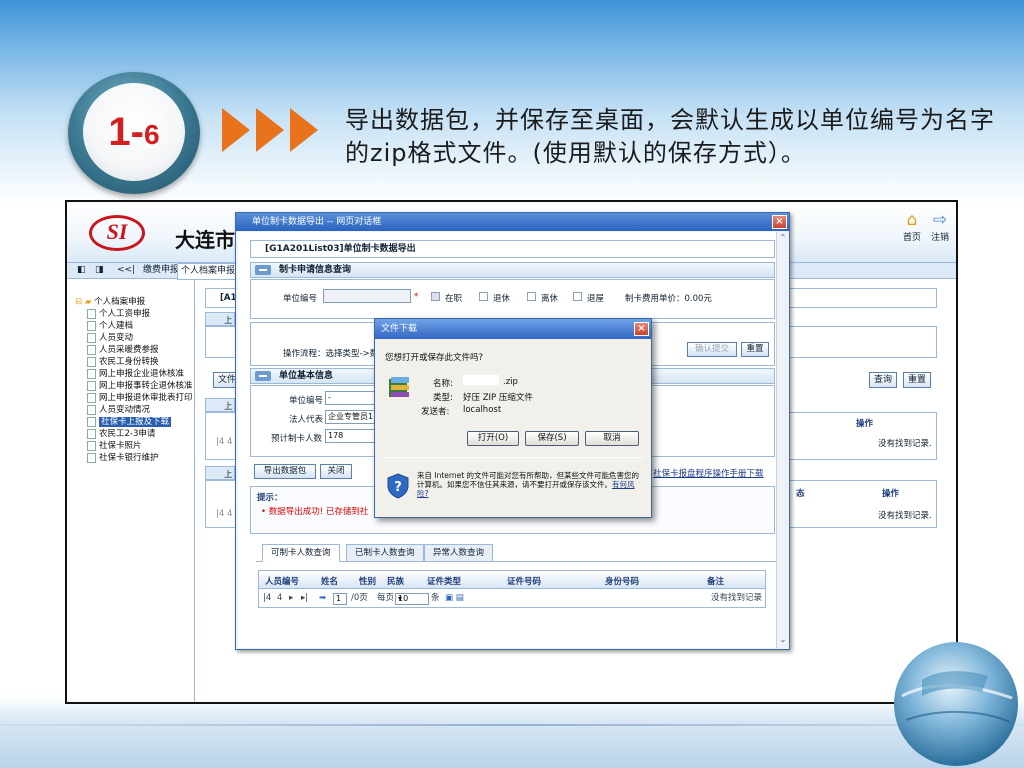 Image resolution: width=1024 pixels, height=768 pixels. I want to click on tab-carded: 已制卡人数查询, so click(385, 553).